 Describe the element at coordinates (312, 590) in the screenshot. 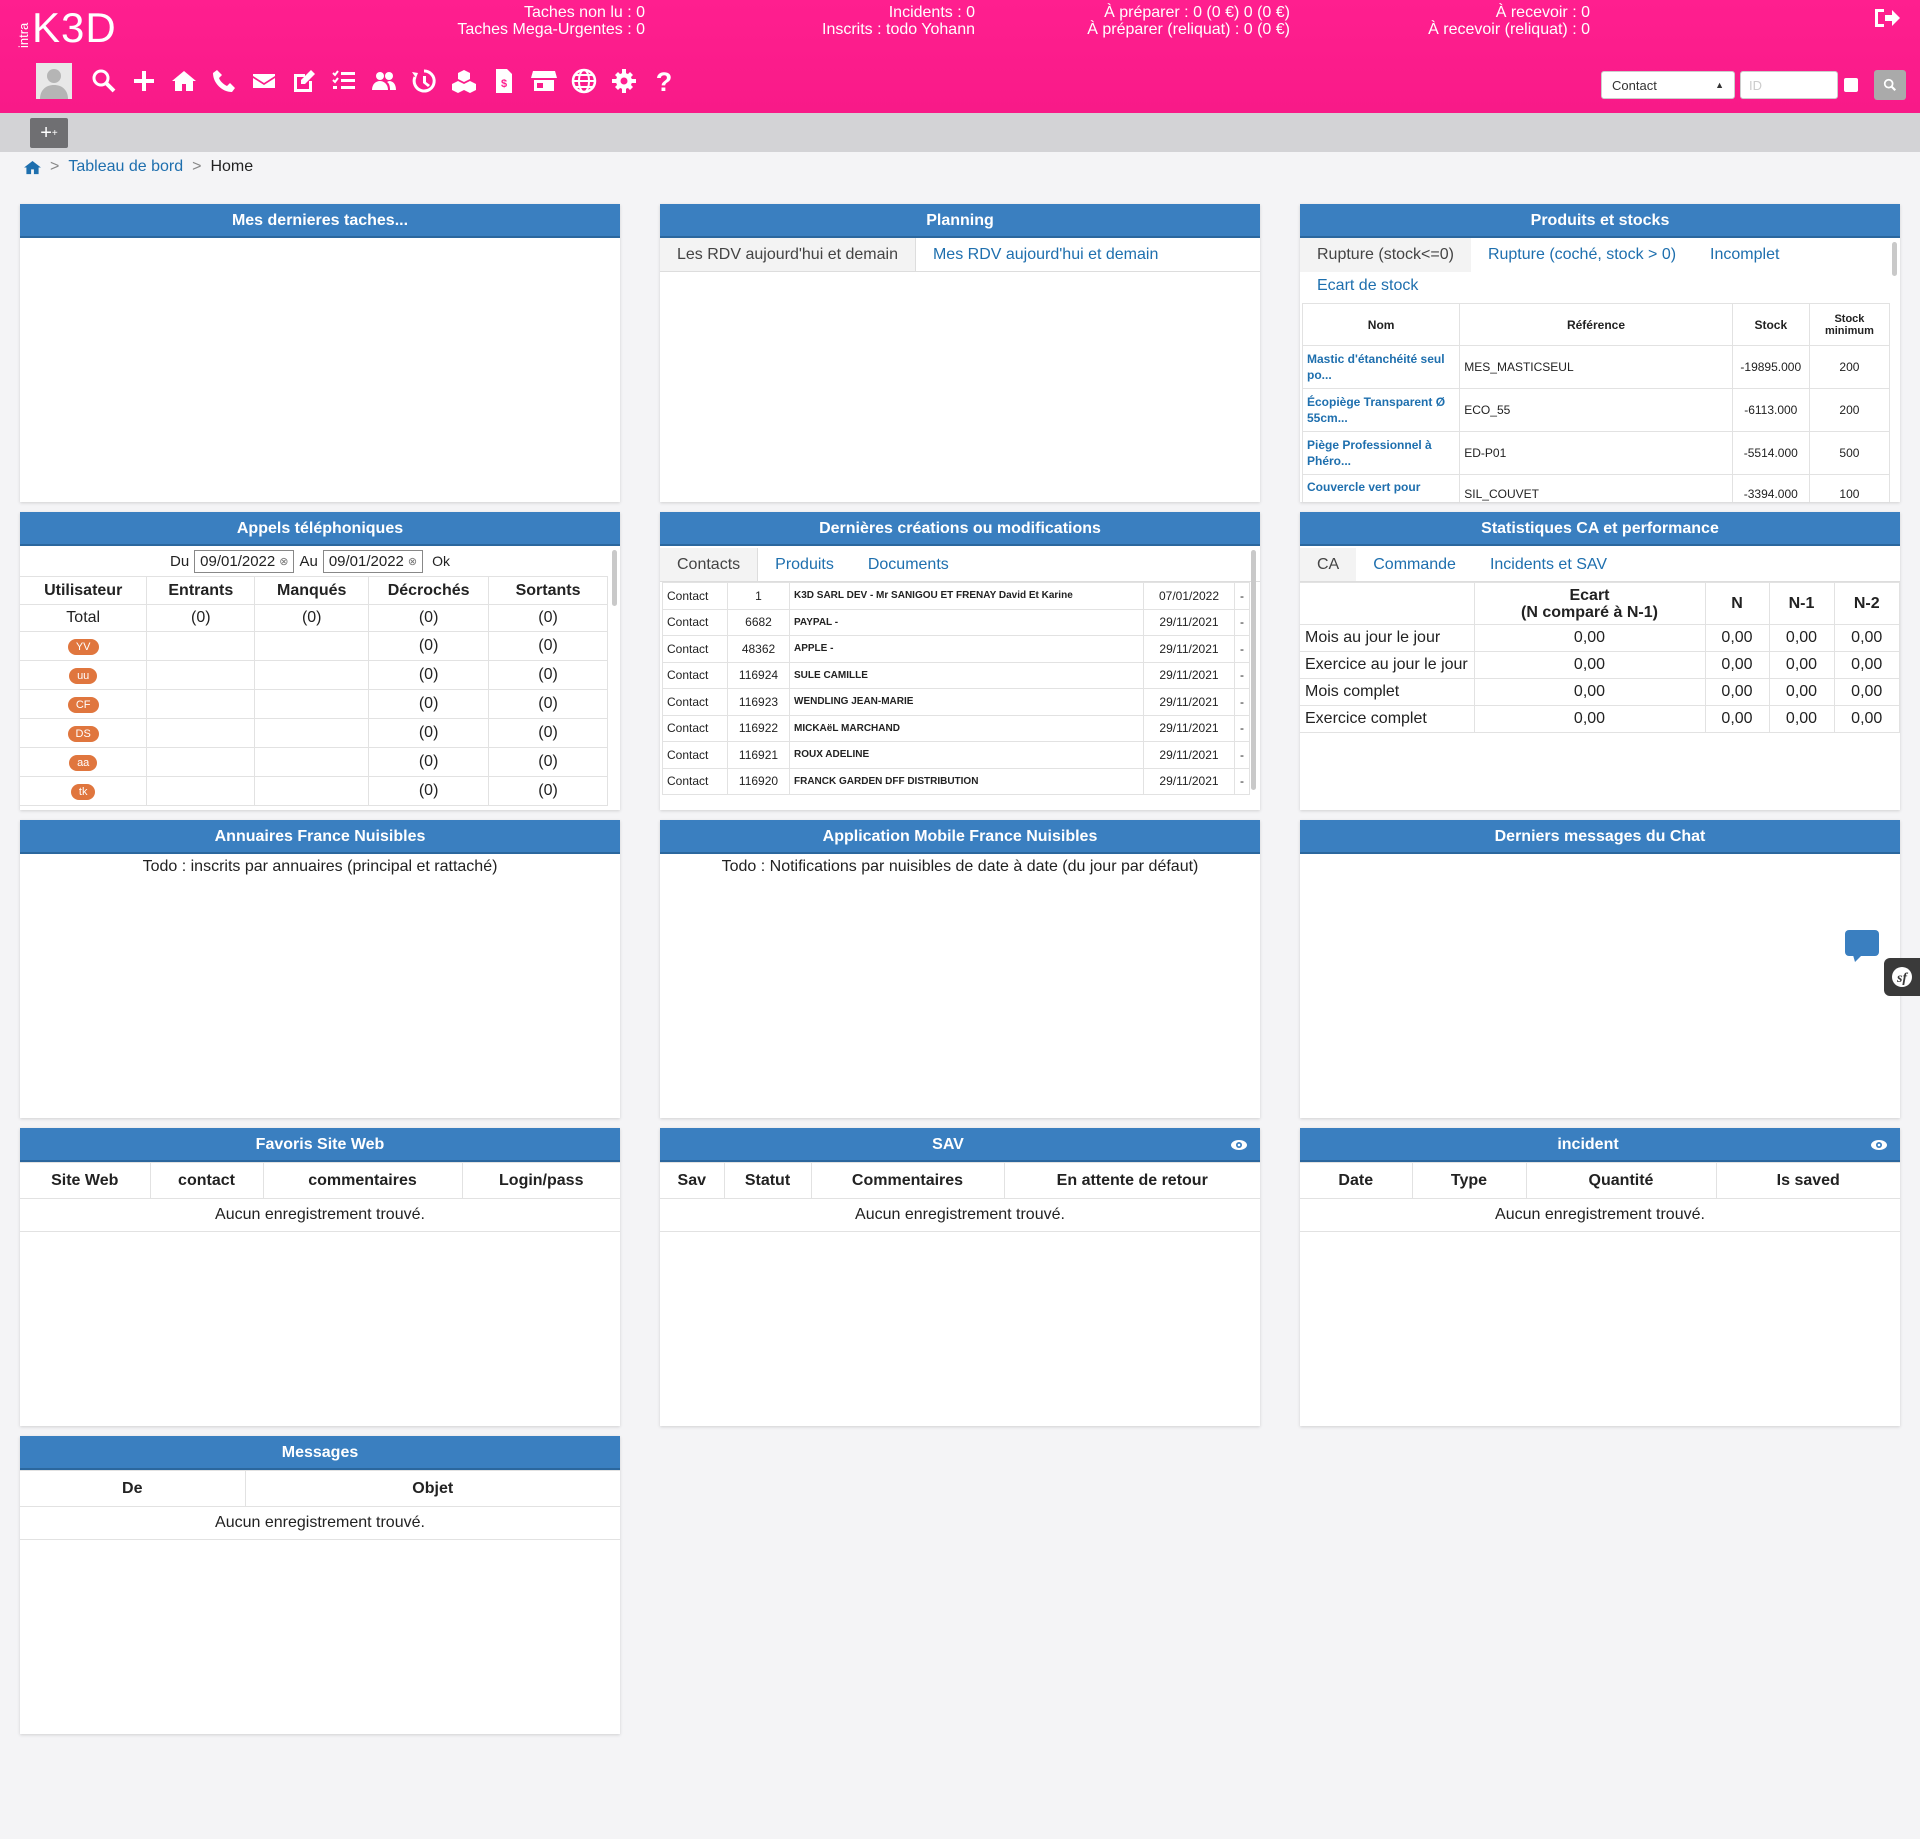

I see `col-missed: Manqués` at that location.